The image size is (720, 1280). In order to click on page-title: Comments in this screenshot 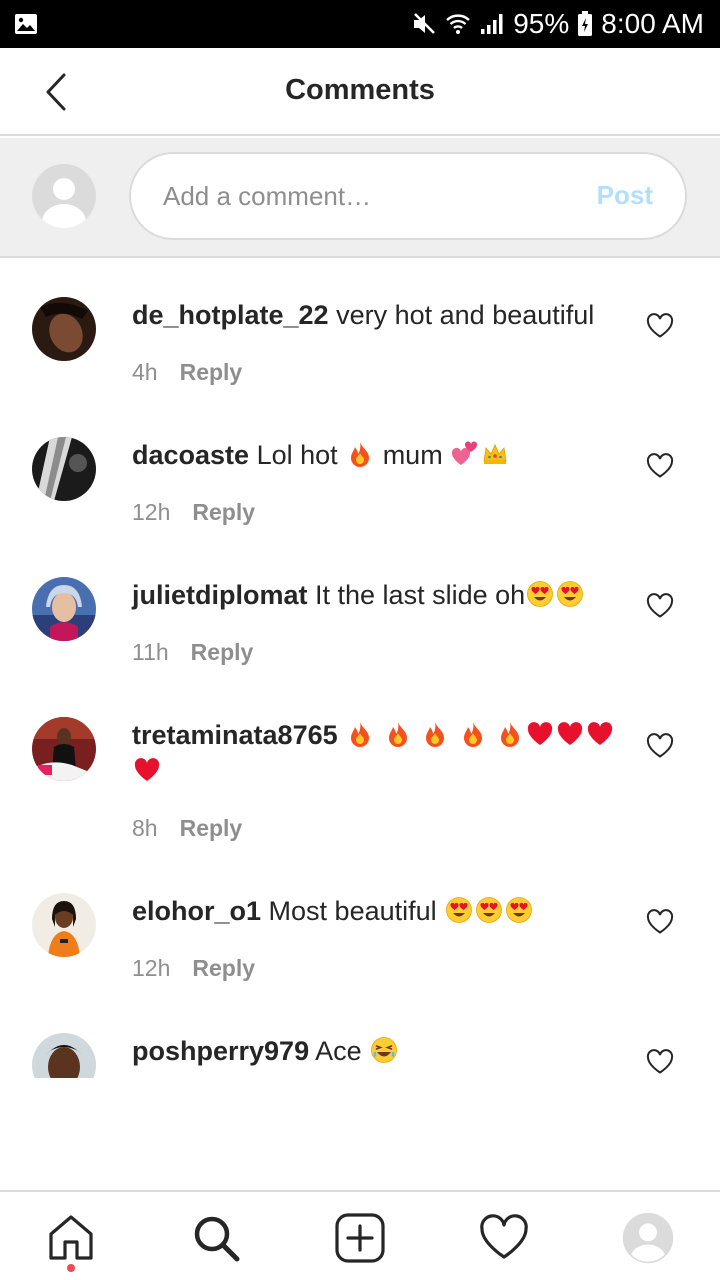, I will do `click(360, 90)`.